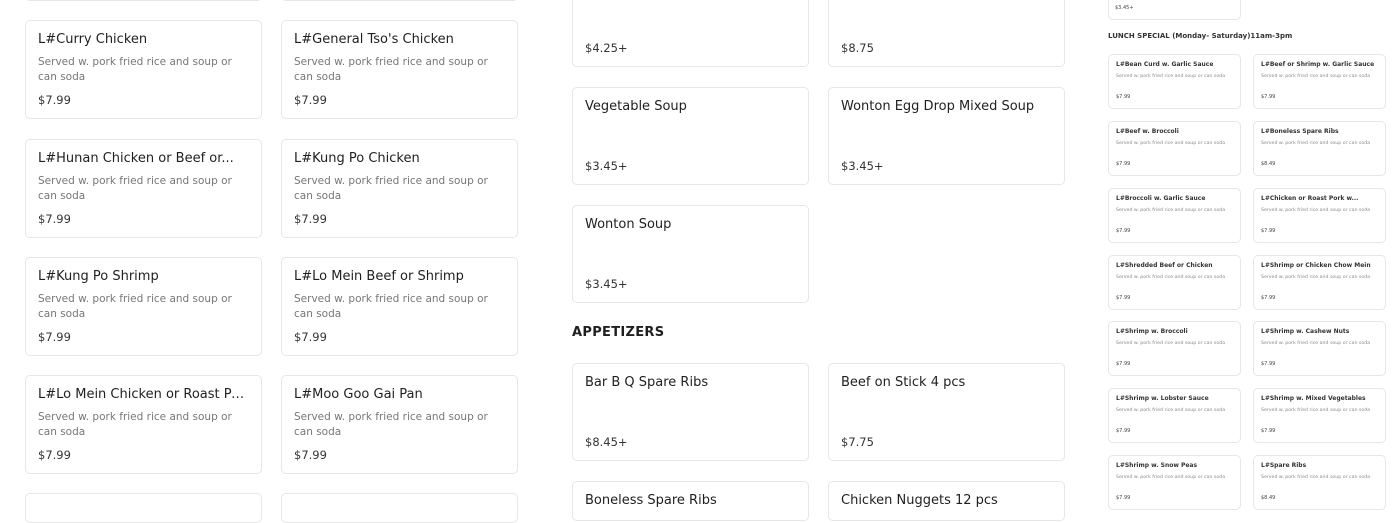  Describe the element at coordinates (1147, 131) in the screenshot. I see `item-title: L#Beef w. Broccoli` at that location.